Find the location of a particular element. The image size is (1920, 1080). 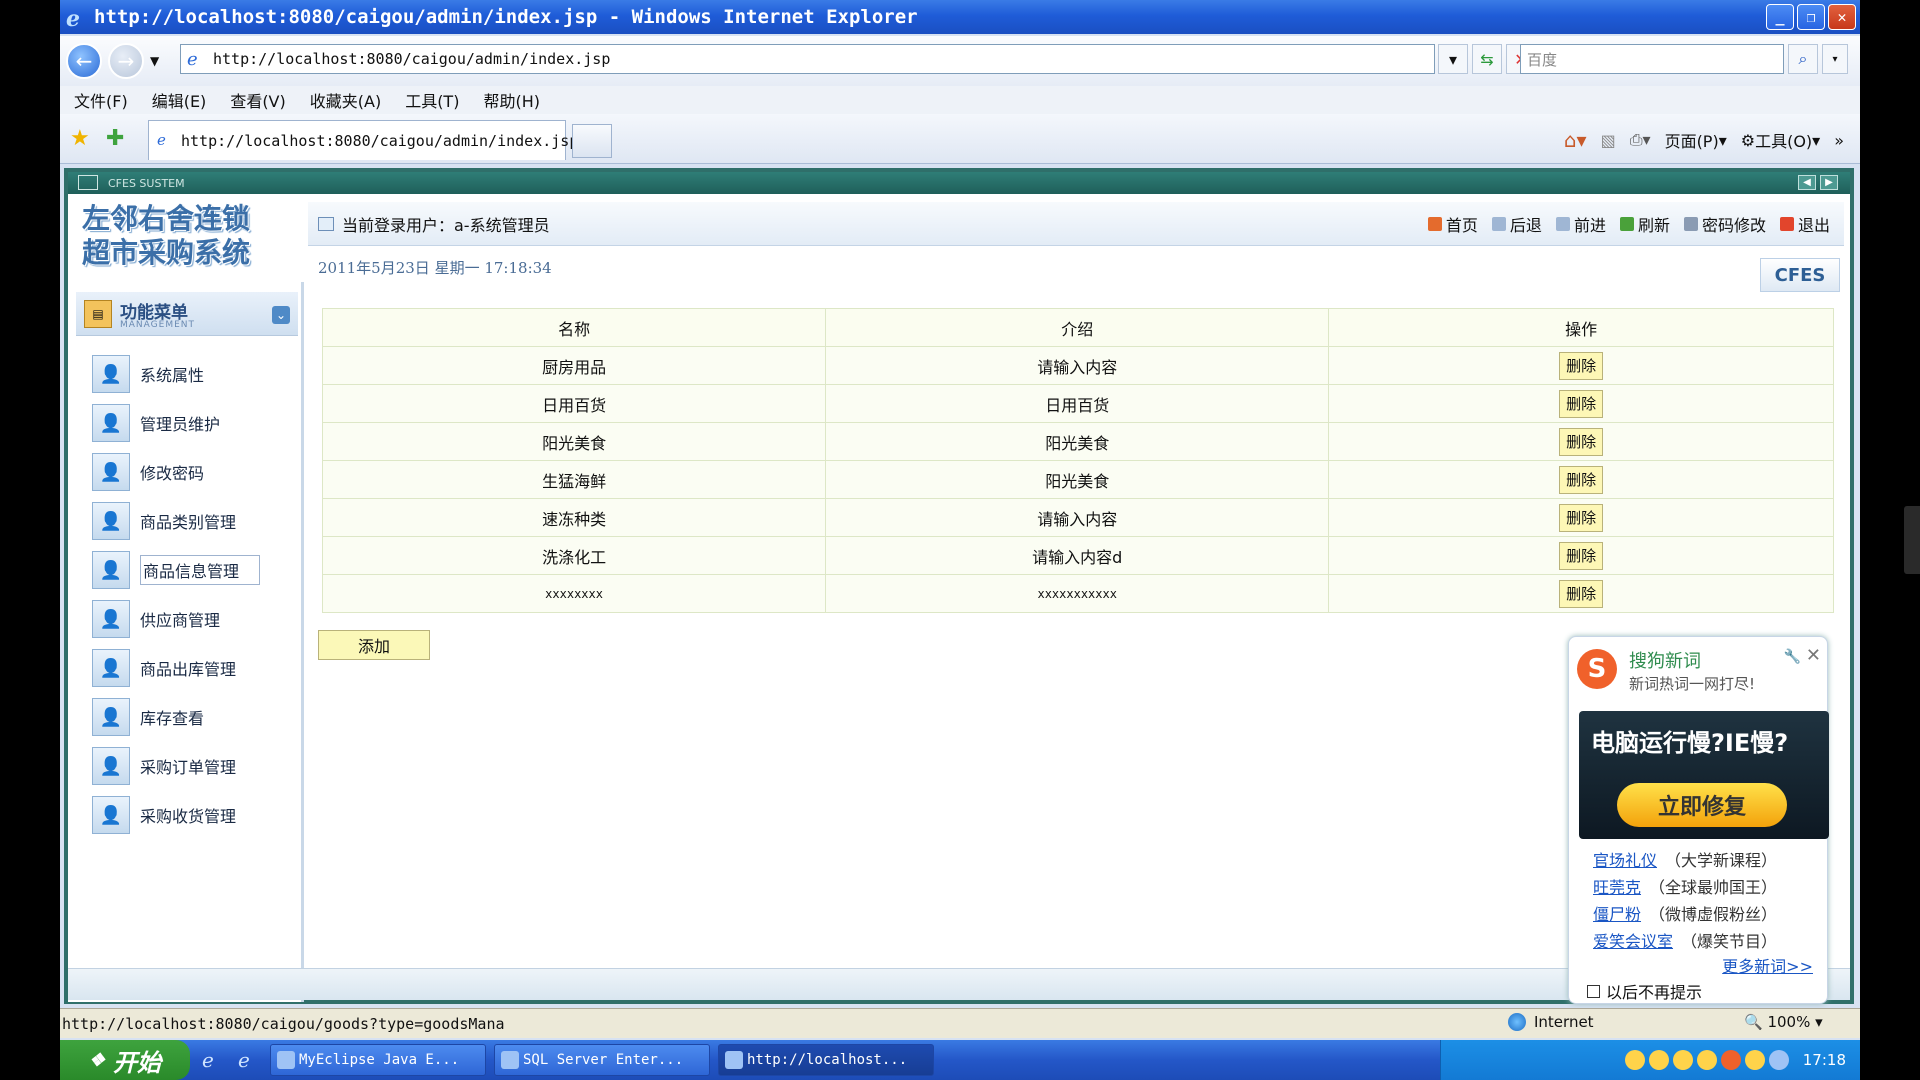

quicklaunch-ie2-icon: e is located at coordinates (250, 1060).